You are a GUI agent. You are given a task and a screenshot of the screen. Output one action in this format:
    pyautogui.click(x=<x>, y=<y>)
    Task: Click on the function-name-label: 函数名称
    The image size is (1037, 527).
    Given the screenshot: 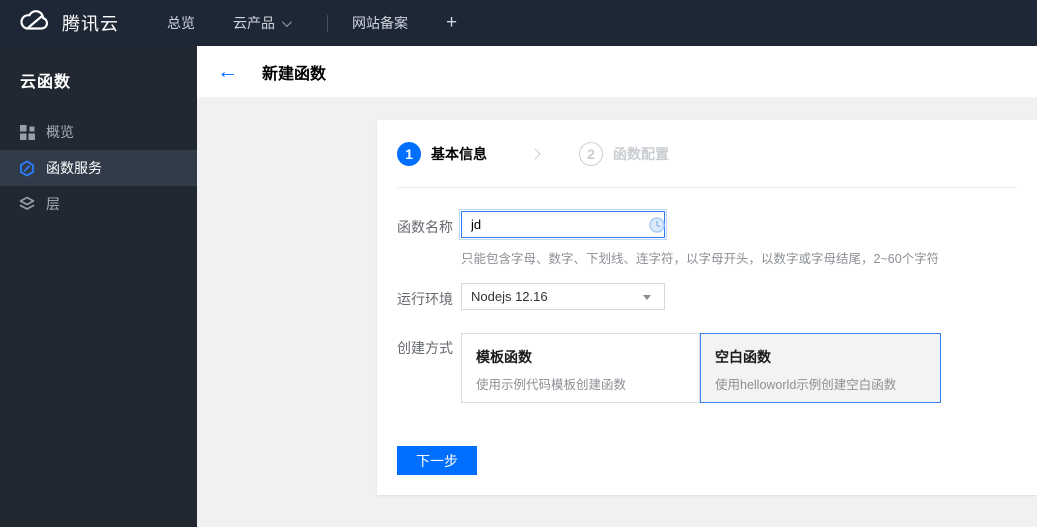 What is the action you would take?
    pyautogui.click(x=425, y=227)
    